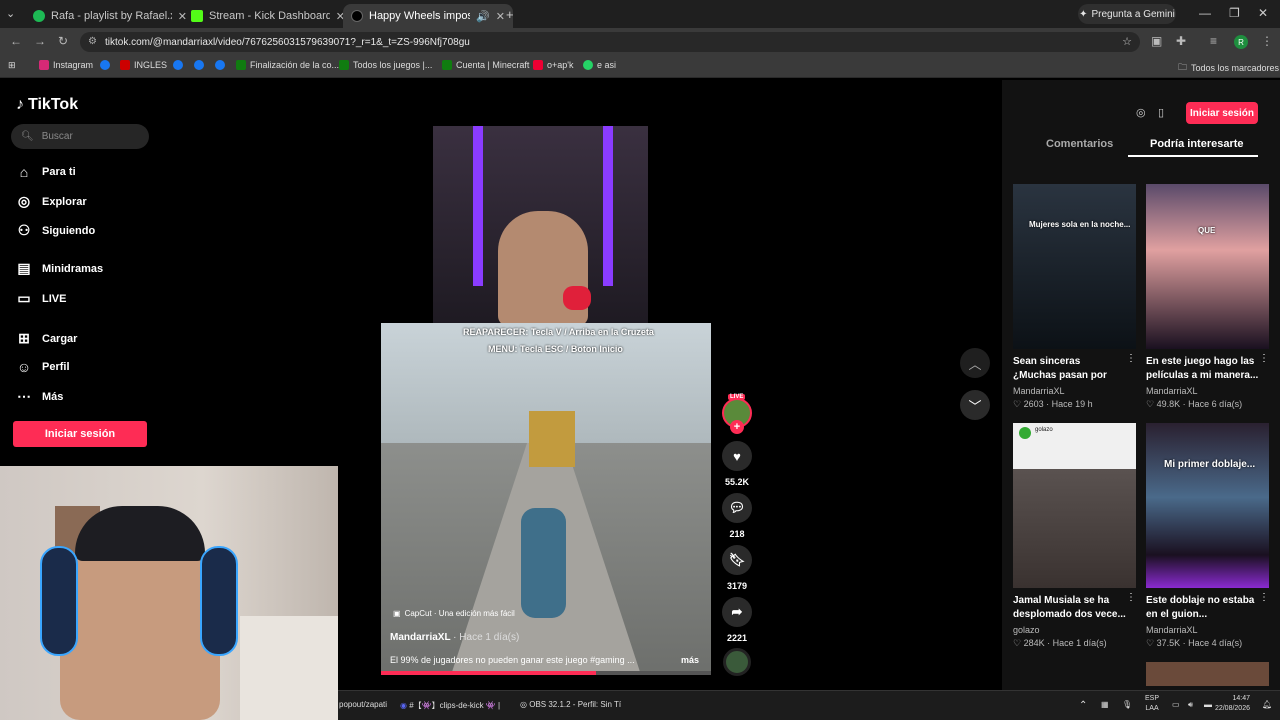 This screenshot has height=720, width=1280. Describe the element at coordinates (1267, 704) in the screenshot. I see `notification-bell-icon: 🔔︎` at that location.